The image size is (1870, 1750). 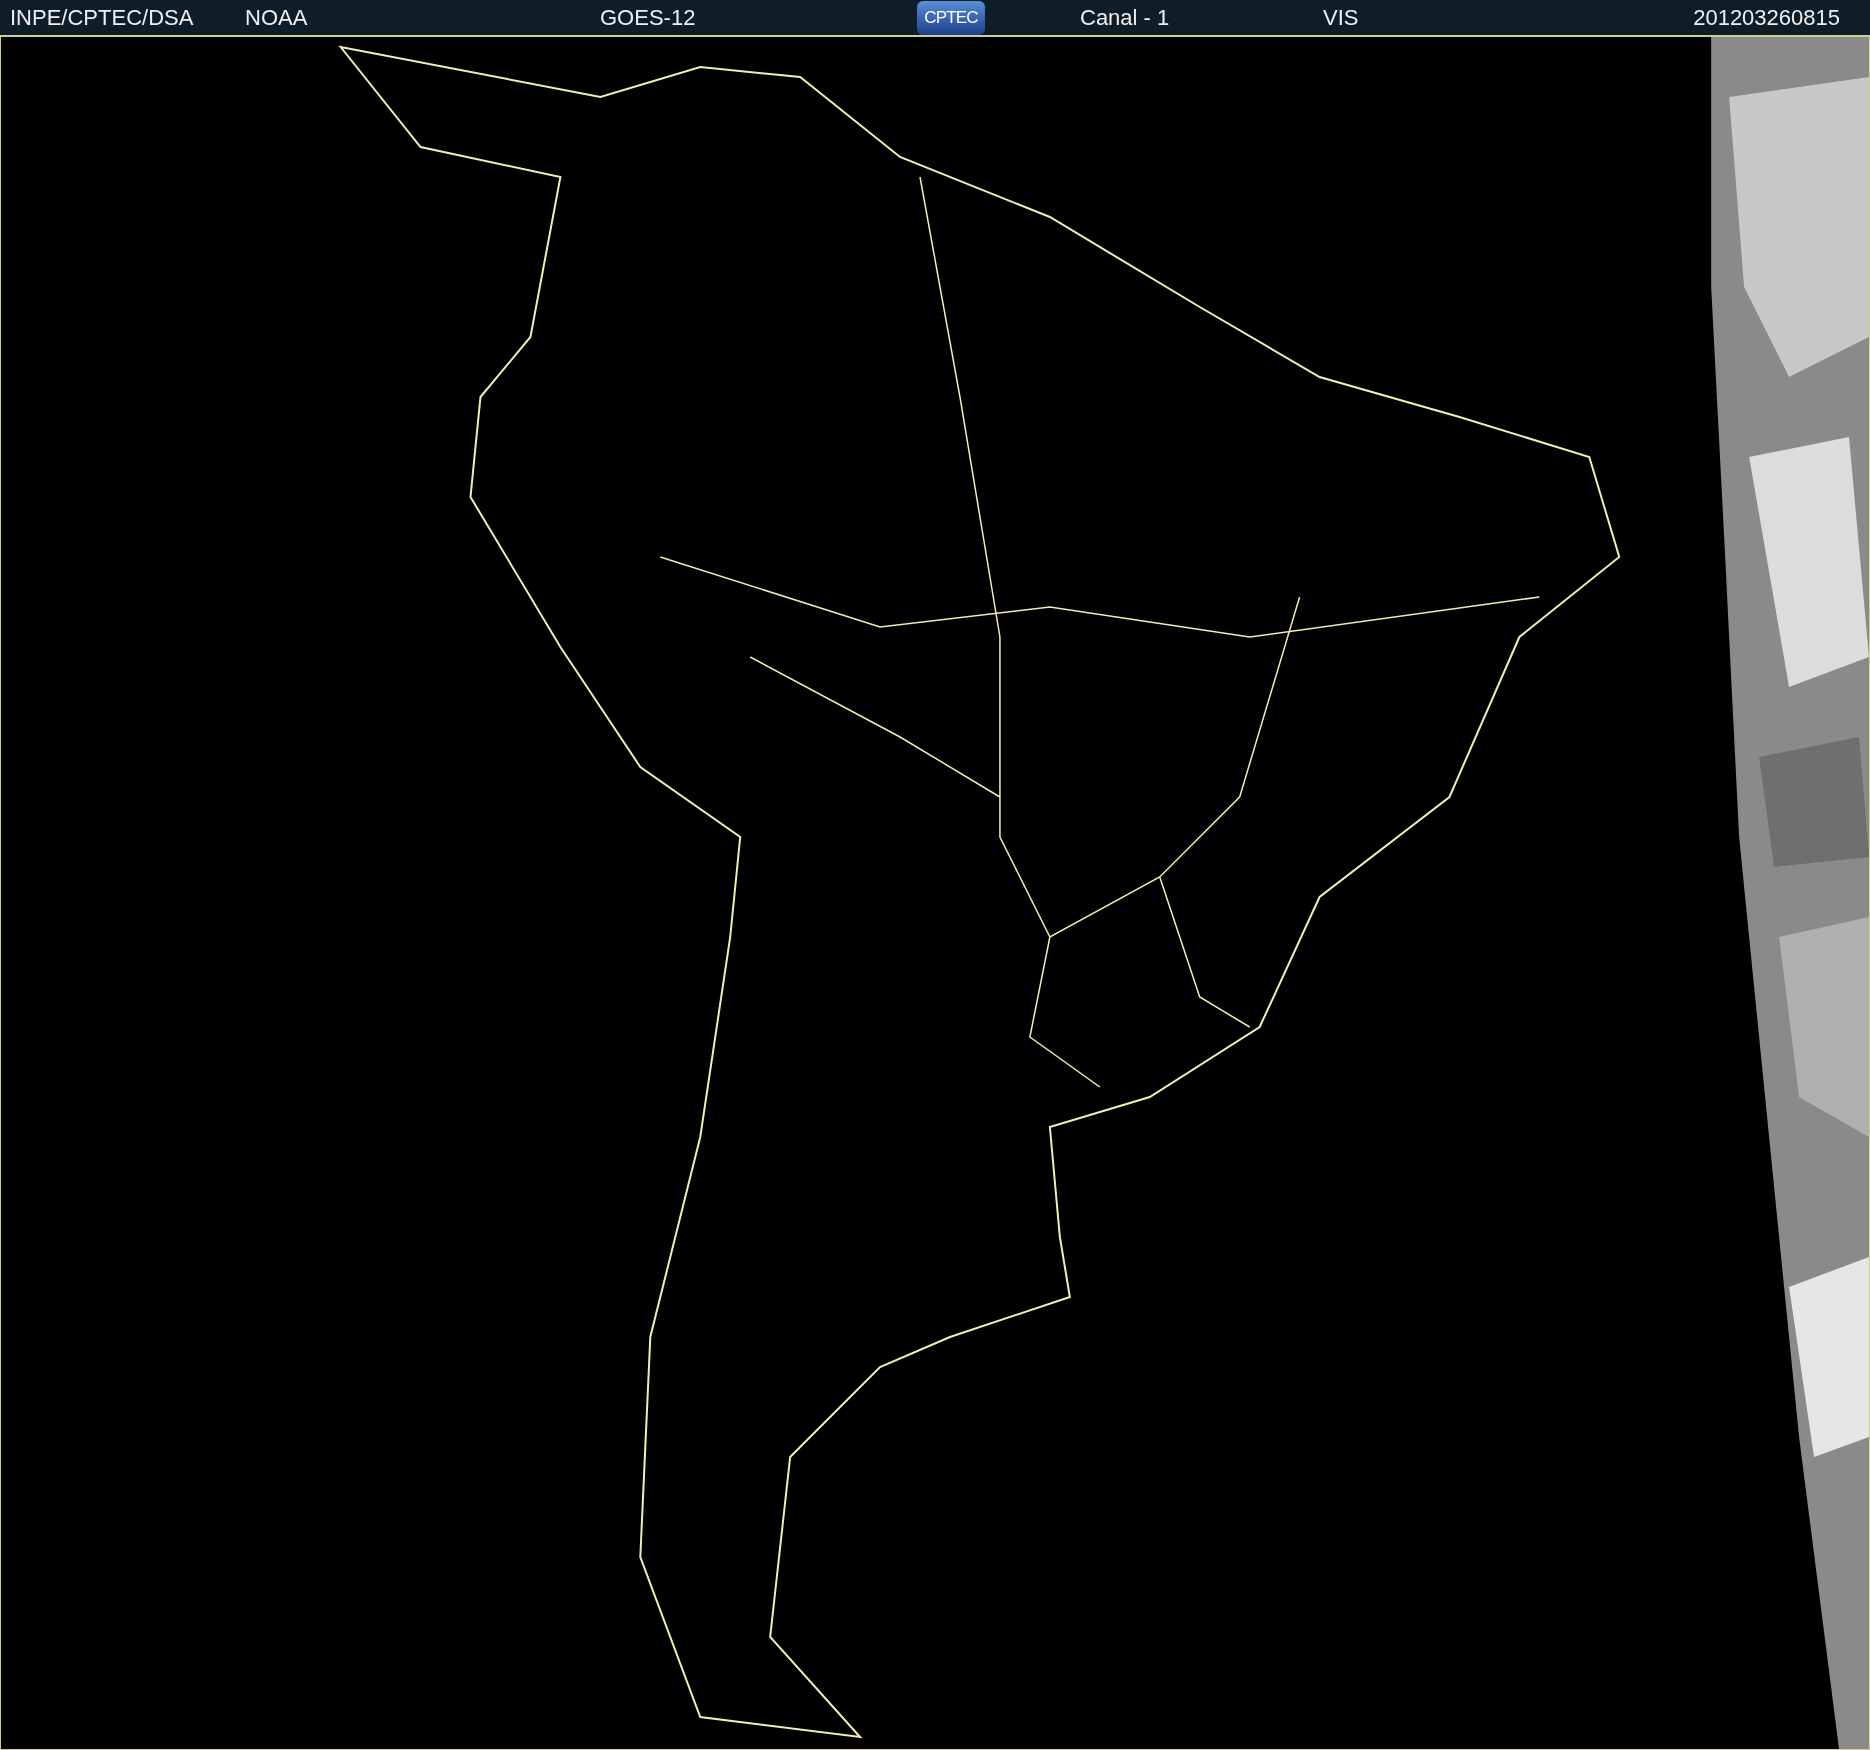 I want to click on satellite-label: GOES-12, so click(x=648, y=17).